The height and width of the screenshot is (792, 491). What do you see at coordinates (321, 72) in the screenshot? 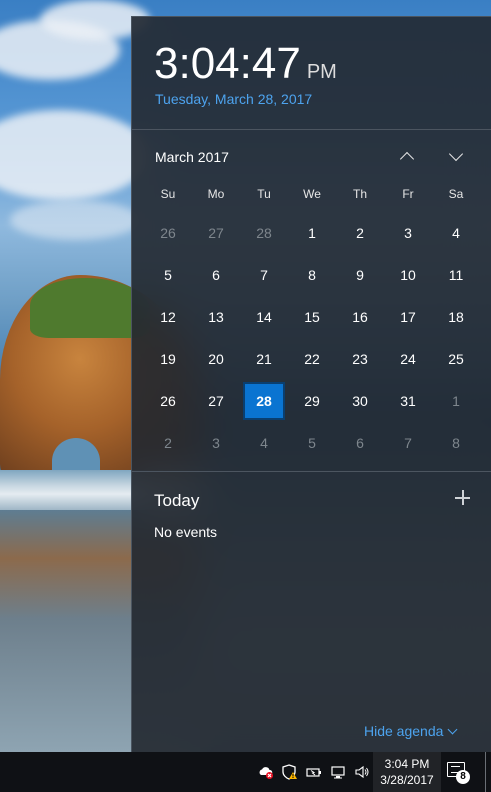
I see `clock-ampm: PM` at bounding box center [321, 72].